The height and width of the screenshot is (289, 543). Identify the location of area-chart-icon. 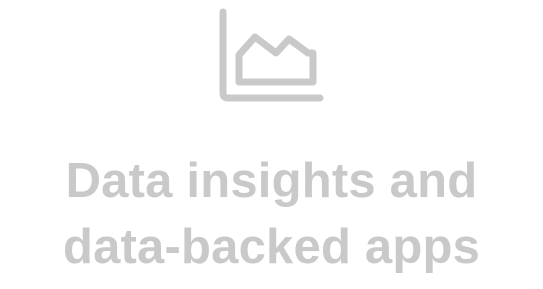
(270, 56).